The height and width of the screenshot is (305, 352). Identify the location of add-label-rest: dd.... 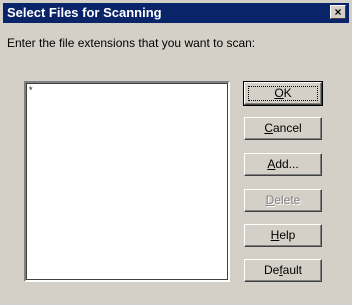
(287, 164).